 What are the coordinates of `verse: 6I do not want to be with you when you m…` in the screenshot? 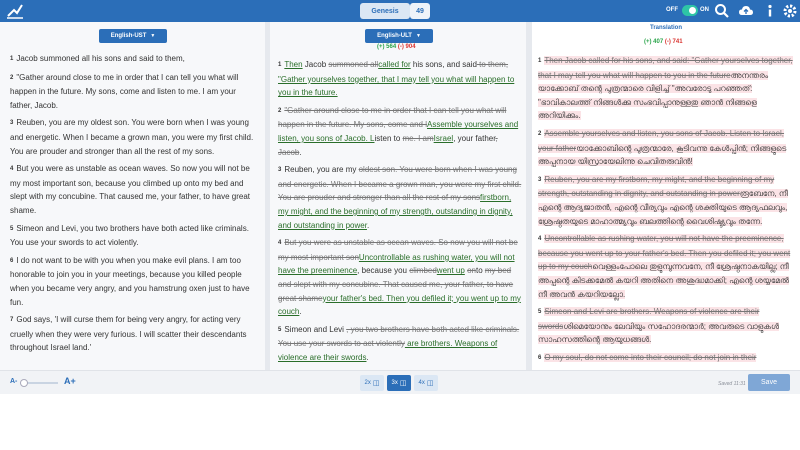 It's located at (130, 281).